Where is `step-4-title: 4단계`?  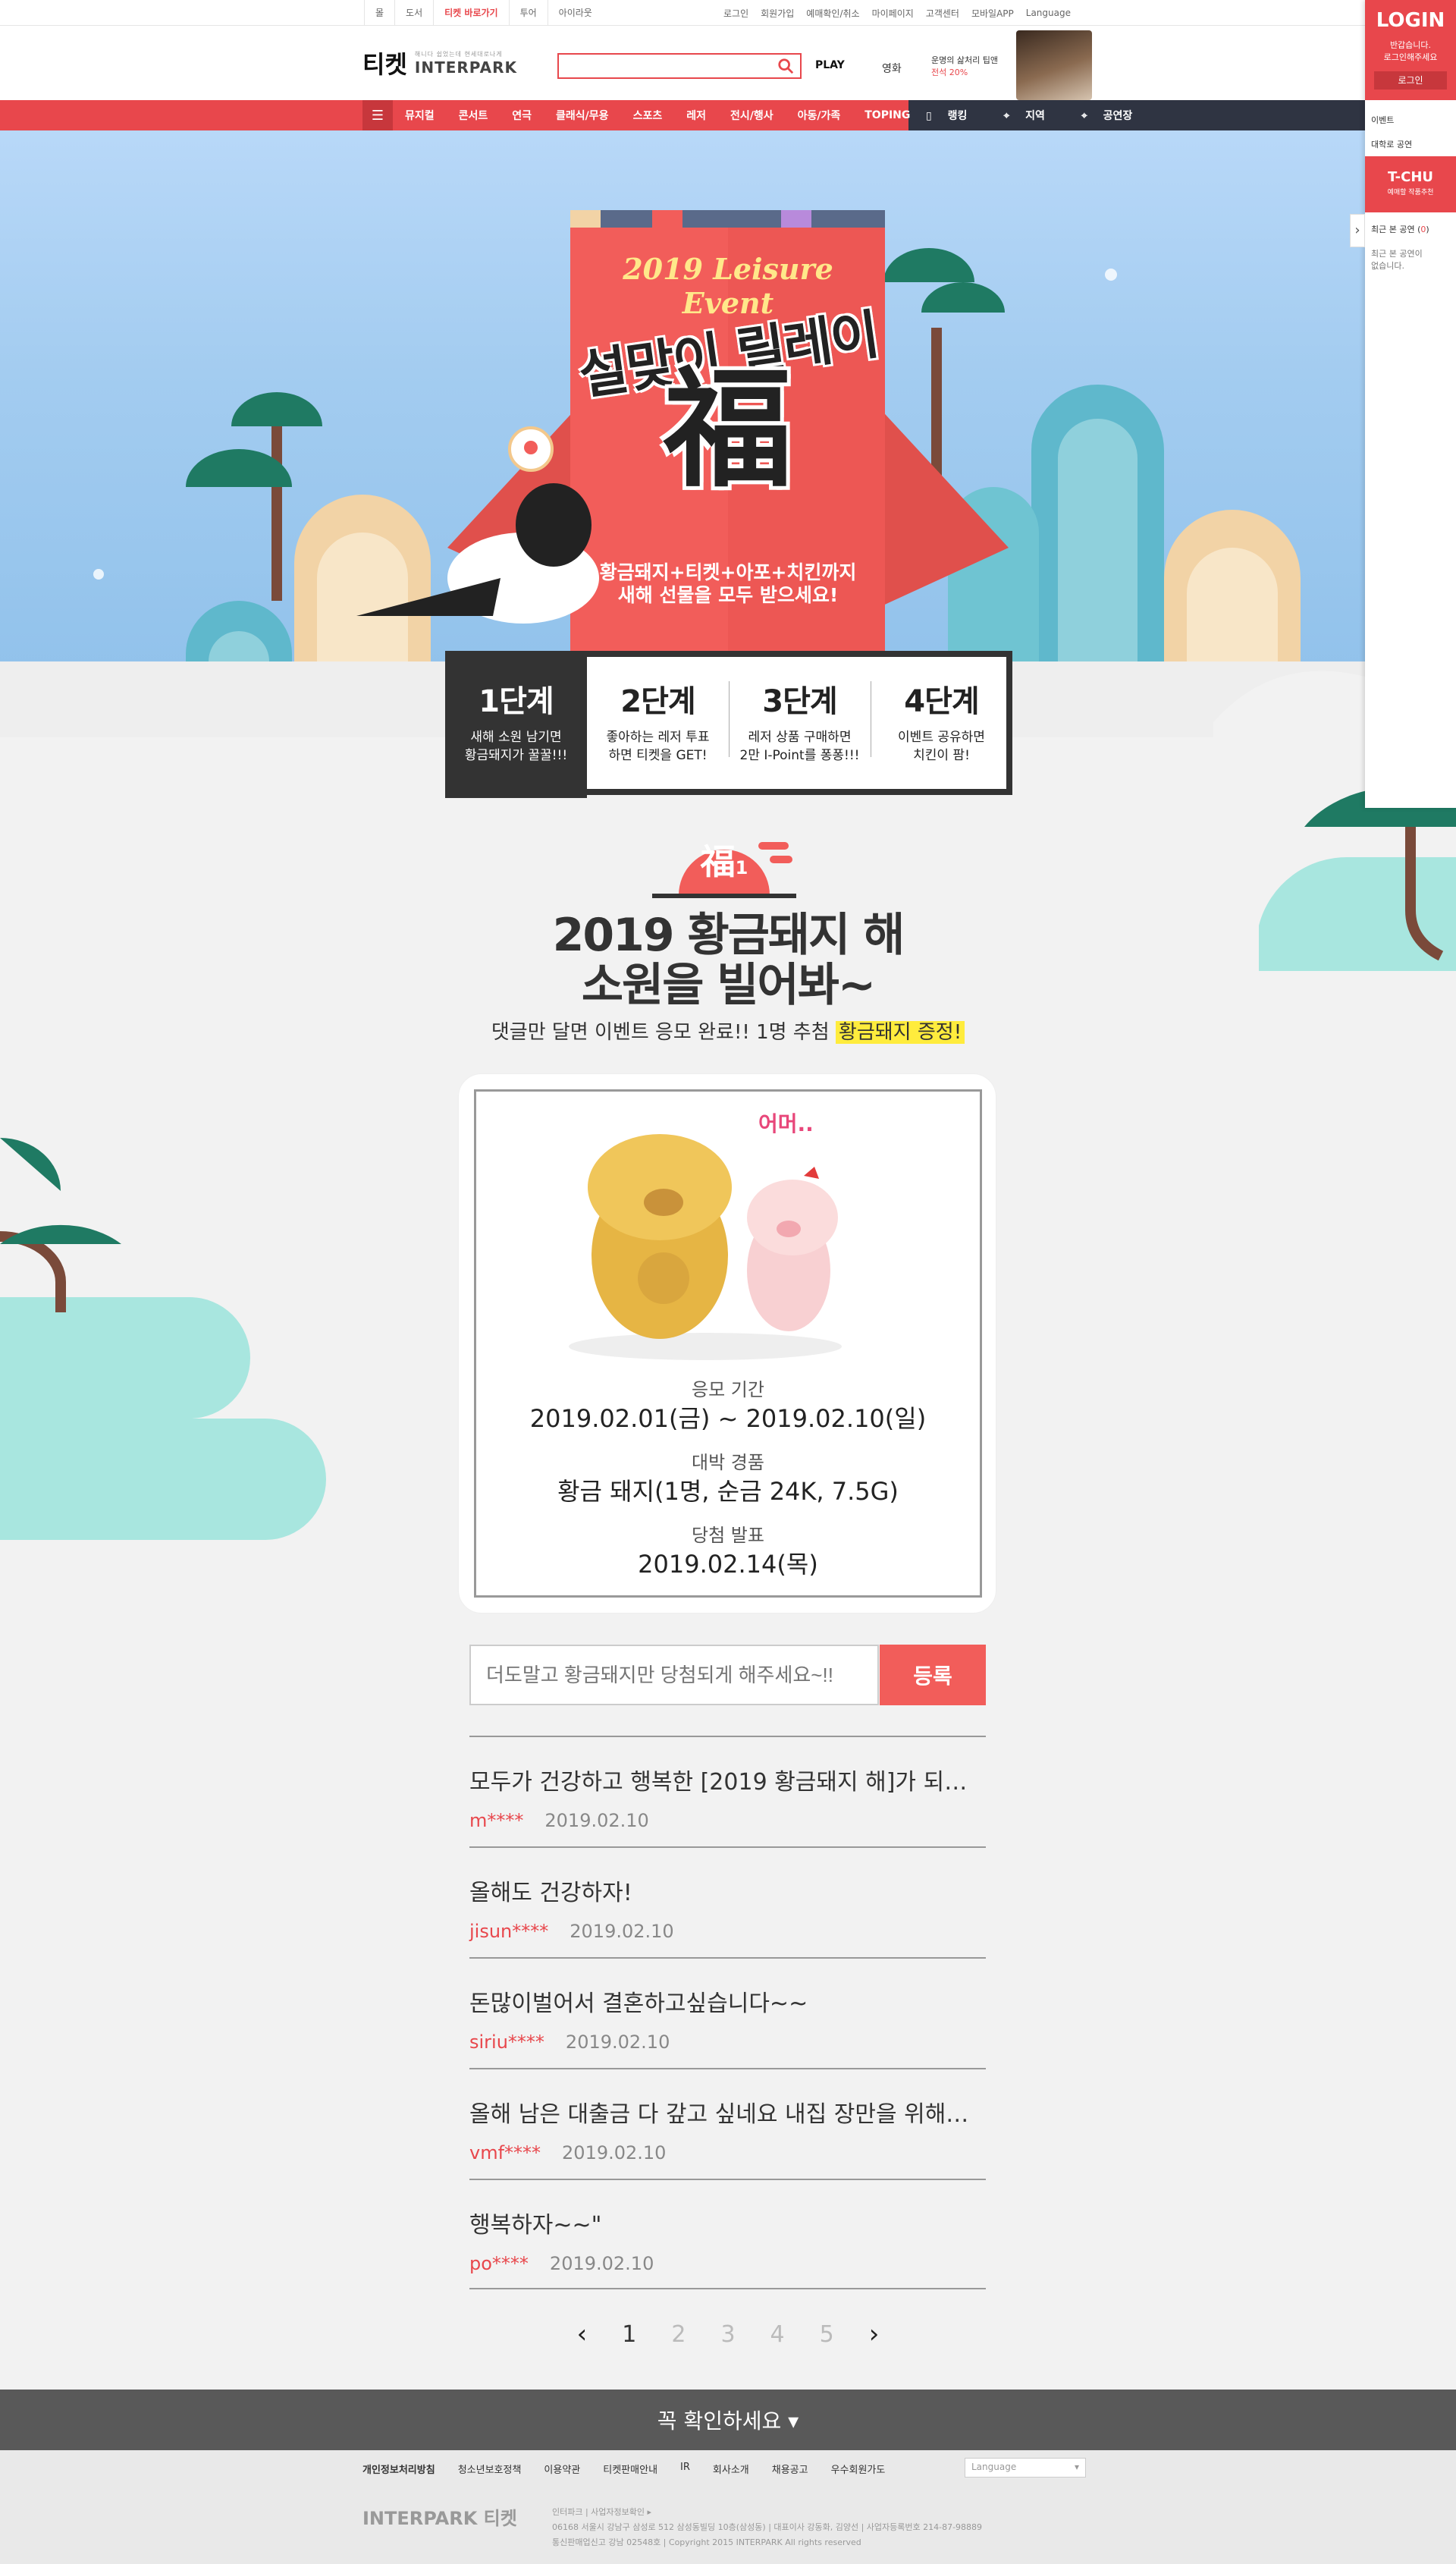 step-4-title: 4단계 is located at coordinates (941, 701).